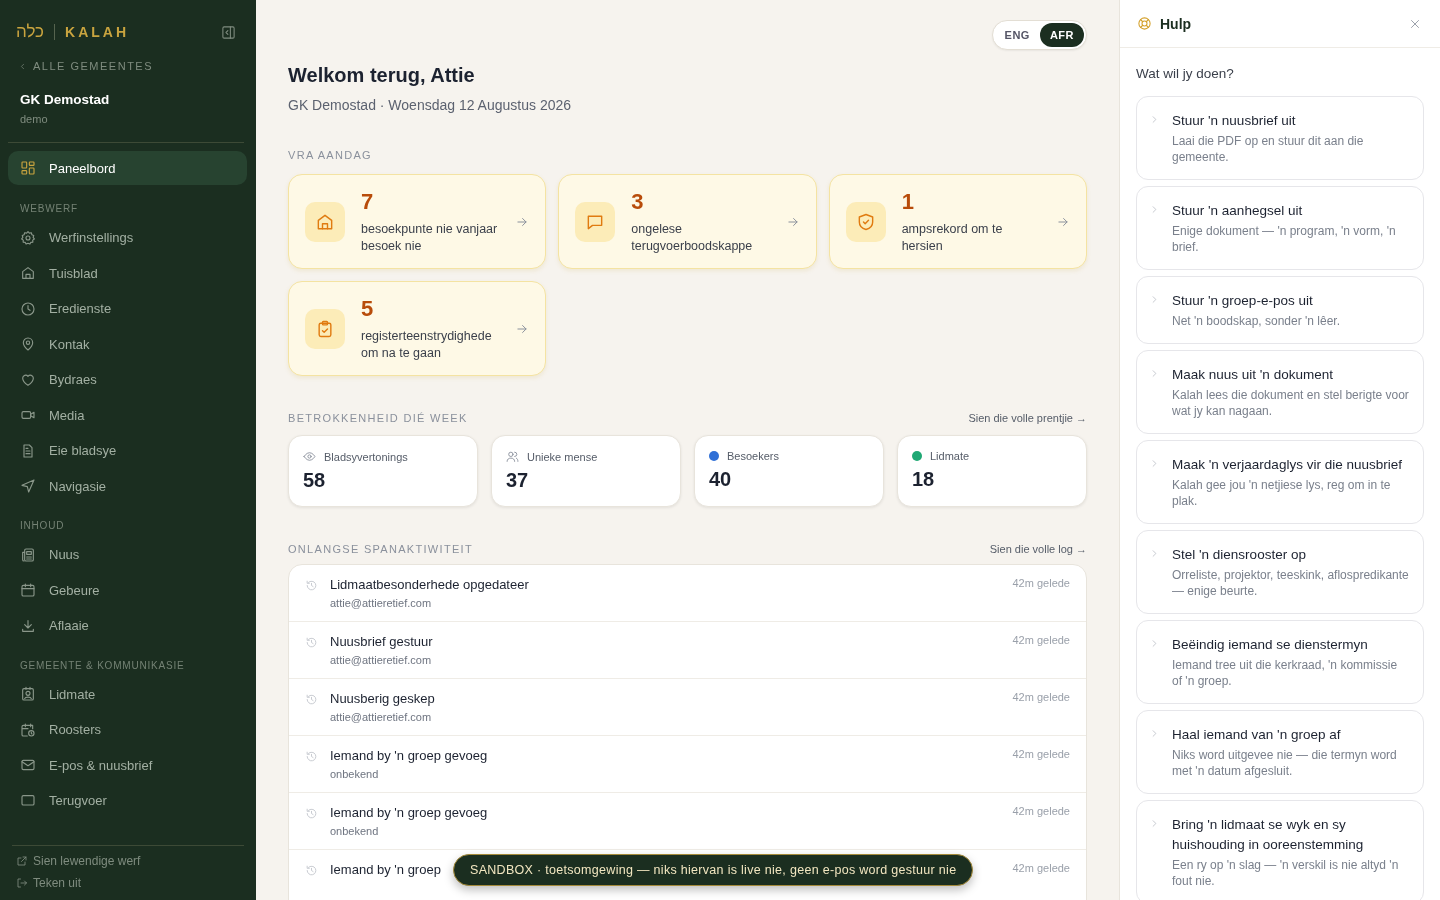  What do you see at coordinates (127, 694) in the screenshot?
I see `nav-item: Lidmate` at bounding box center [127, 694].